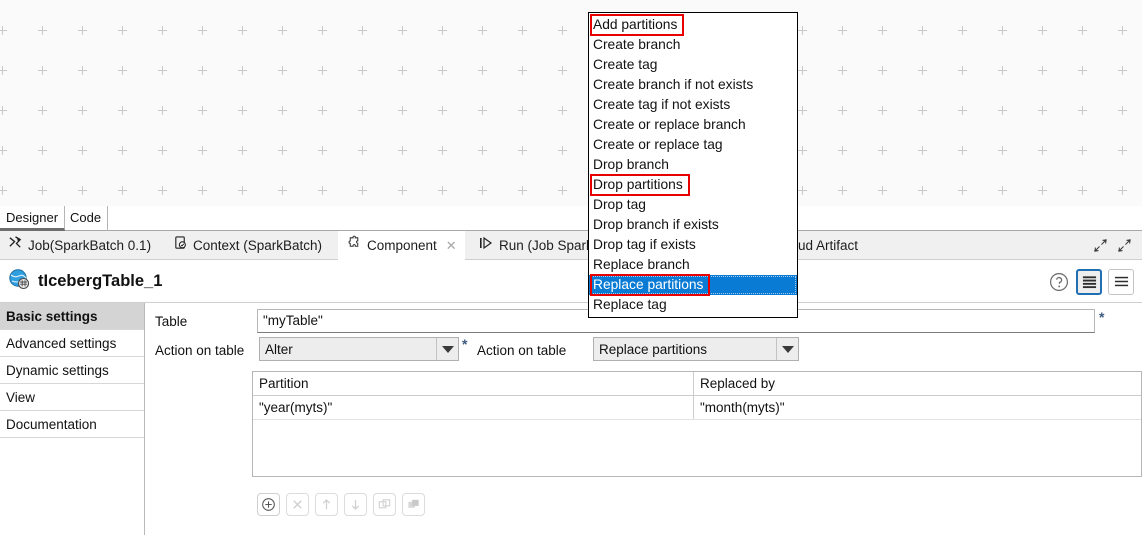 This screenshot has width=1142, height=535. I want to click on cell-partition: "year(myts)", so click(473, 407).